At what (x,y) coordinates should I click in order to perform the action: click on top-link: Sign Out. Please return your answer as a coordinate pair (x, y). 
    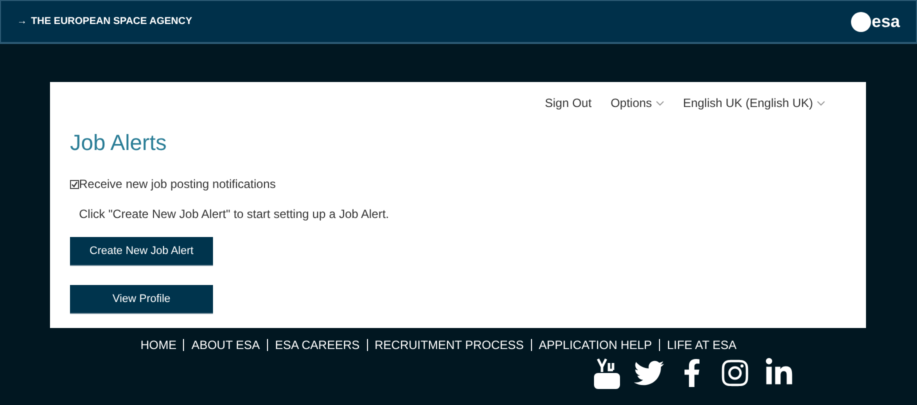
    Looking at the image, I should click on (568, 103).